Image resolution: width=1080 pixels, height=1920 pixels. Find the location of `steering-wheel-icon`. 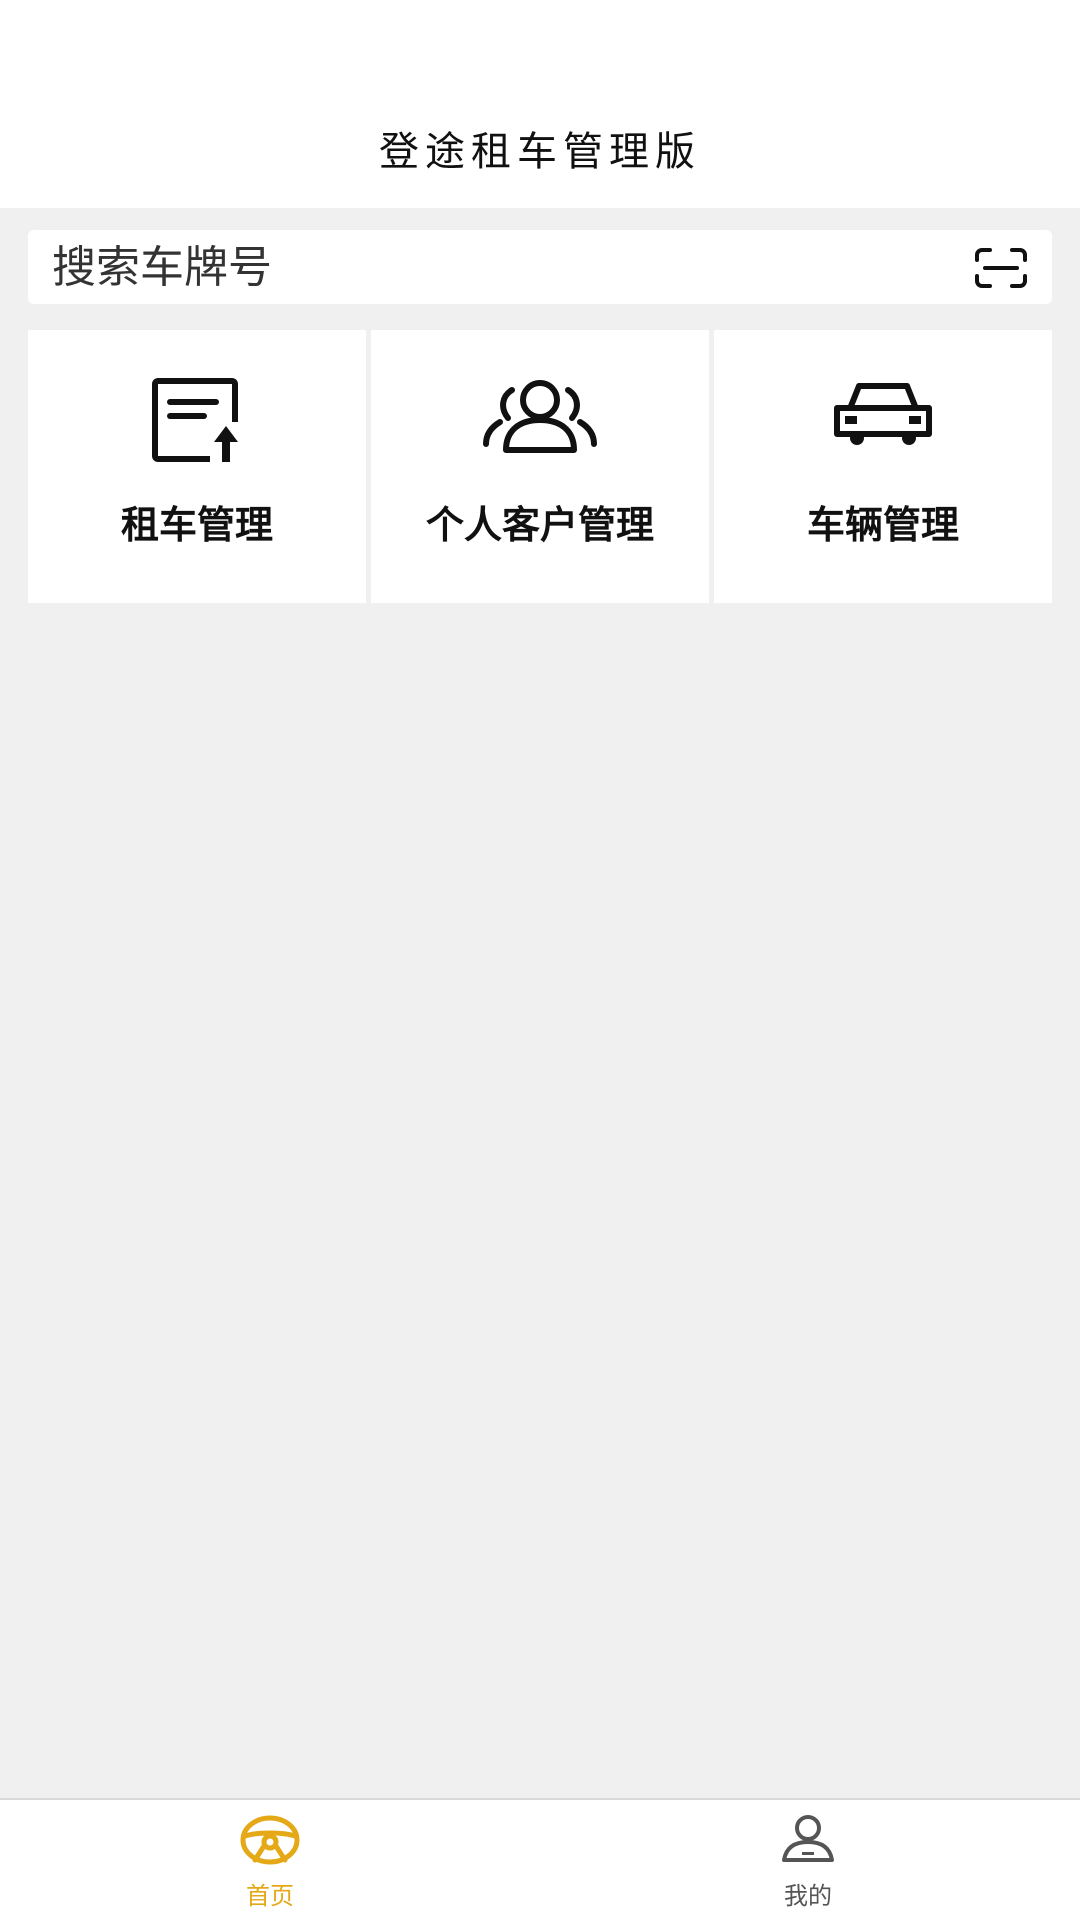

steering-wheel-icon is located at coordinates (270, 1840).